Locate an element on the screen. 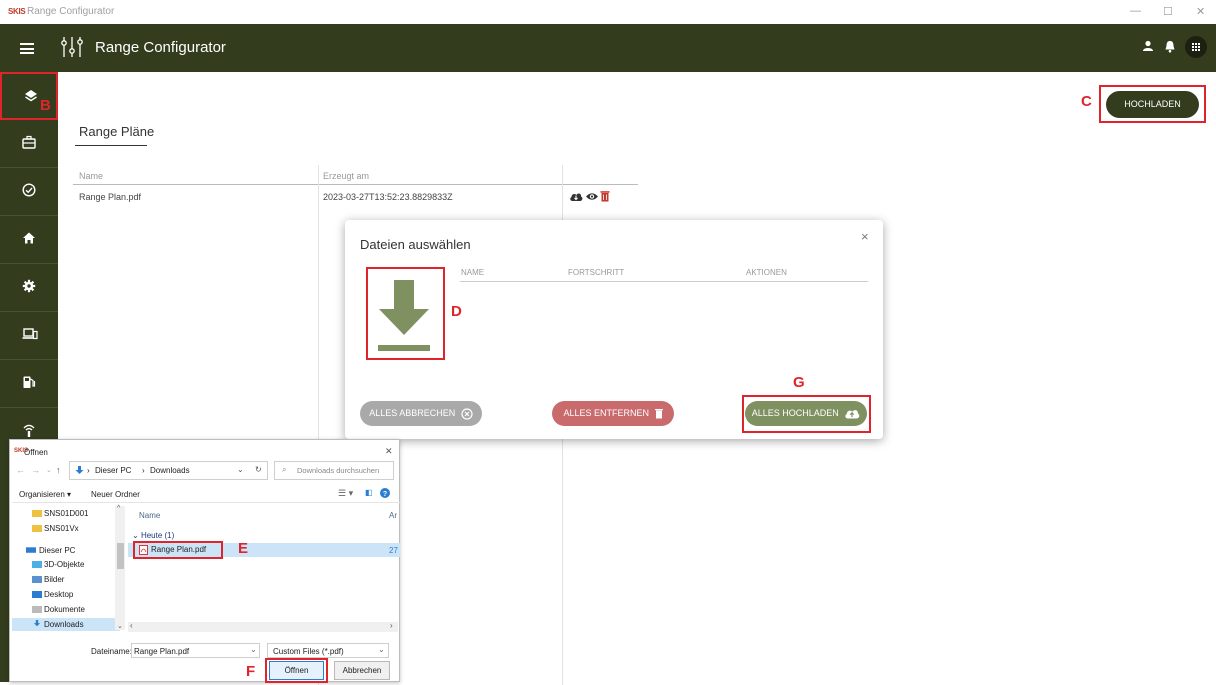 The image size is (1216, 685). cancel-button: Abbrechen is located at coordinates (362, 670).